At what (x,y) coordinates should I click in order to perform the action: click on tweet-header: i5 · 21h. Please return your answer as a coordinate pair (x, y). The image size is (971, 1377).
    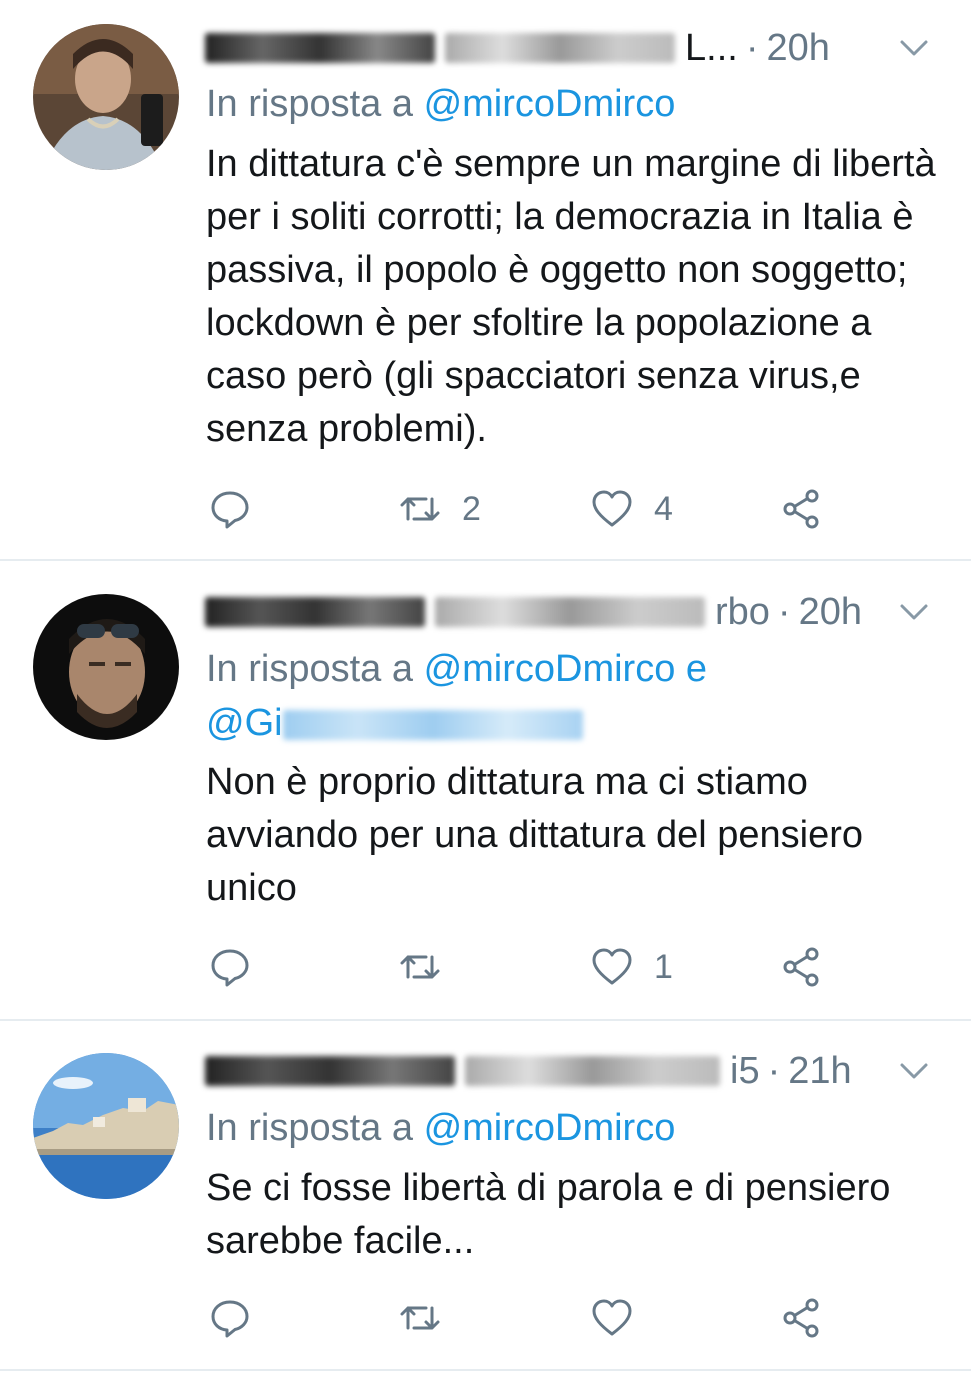
    Looking at the image, I should click on (573, 1071).